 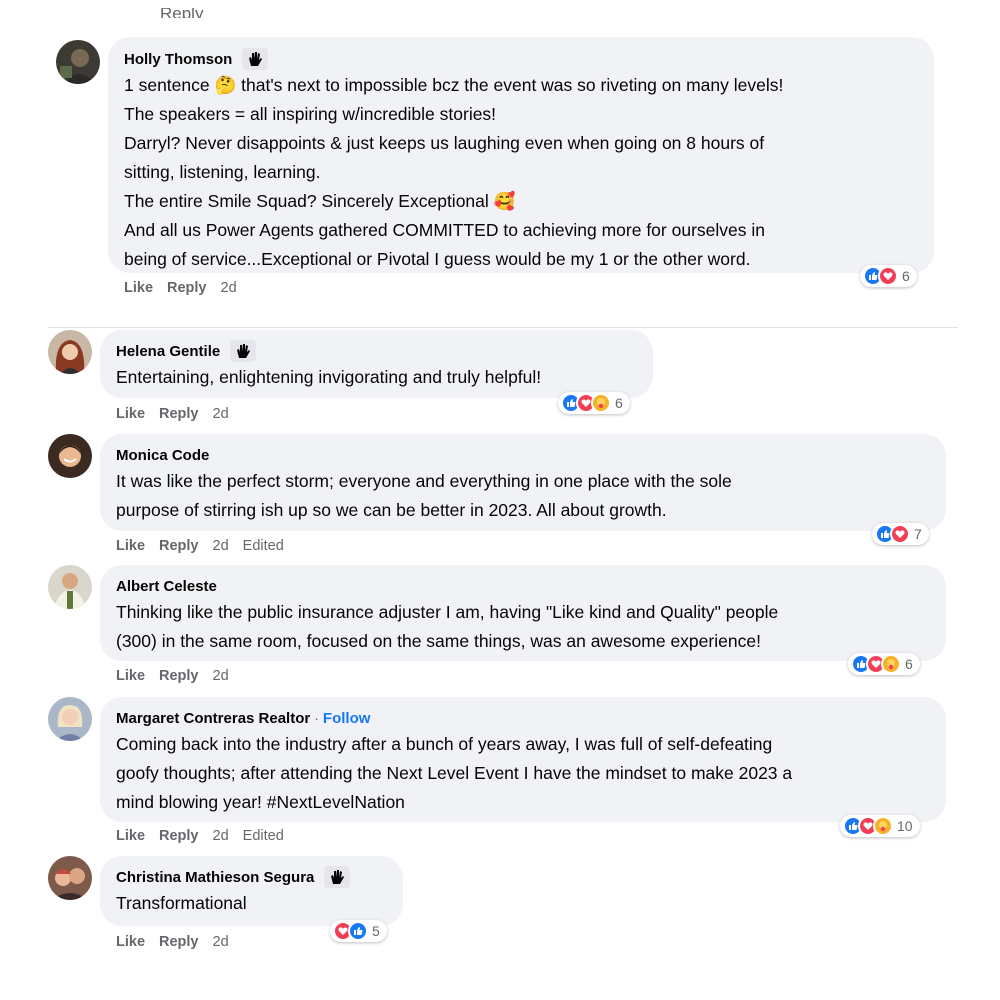 I want to click on comment-text: Transformational, so click(x=181, y=903).